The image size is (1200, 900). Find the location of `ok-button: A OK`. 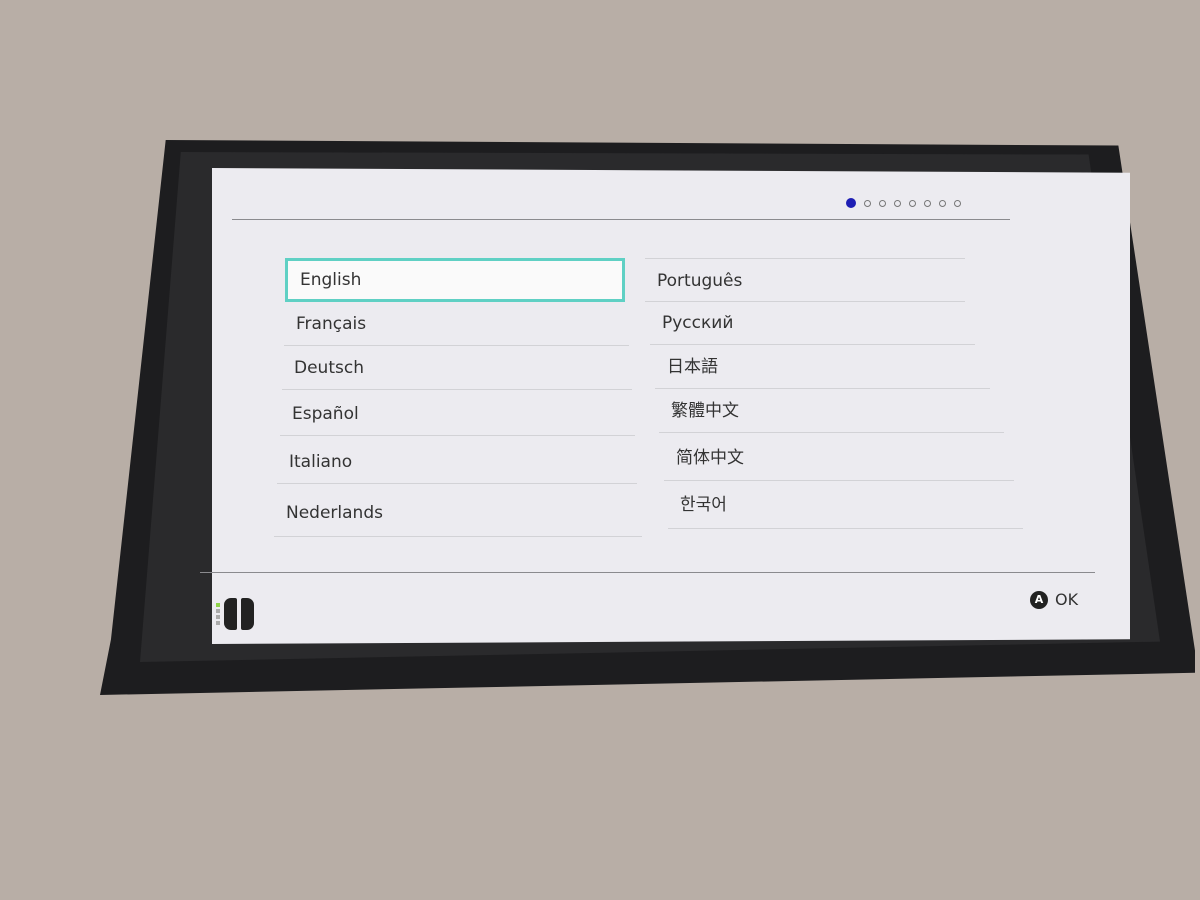

ok-button: A OK is located at coordinates (1054, 599).